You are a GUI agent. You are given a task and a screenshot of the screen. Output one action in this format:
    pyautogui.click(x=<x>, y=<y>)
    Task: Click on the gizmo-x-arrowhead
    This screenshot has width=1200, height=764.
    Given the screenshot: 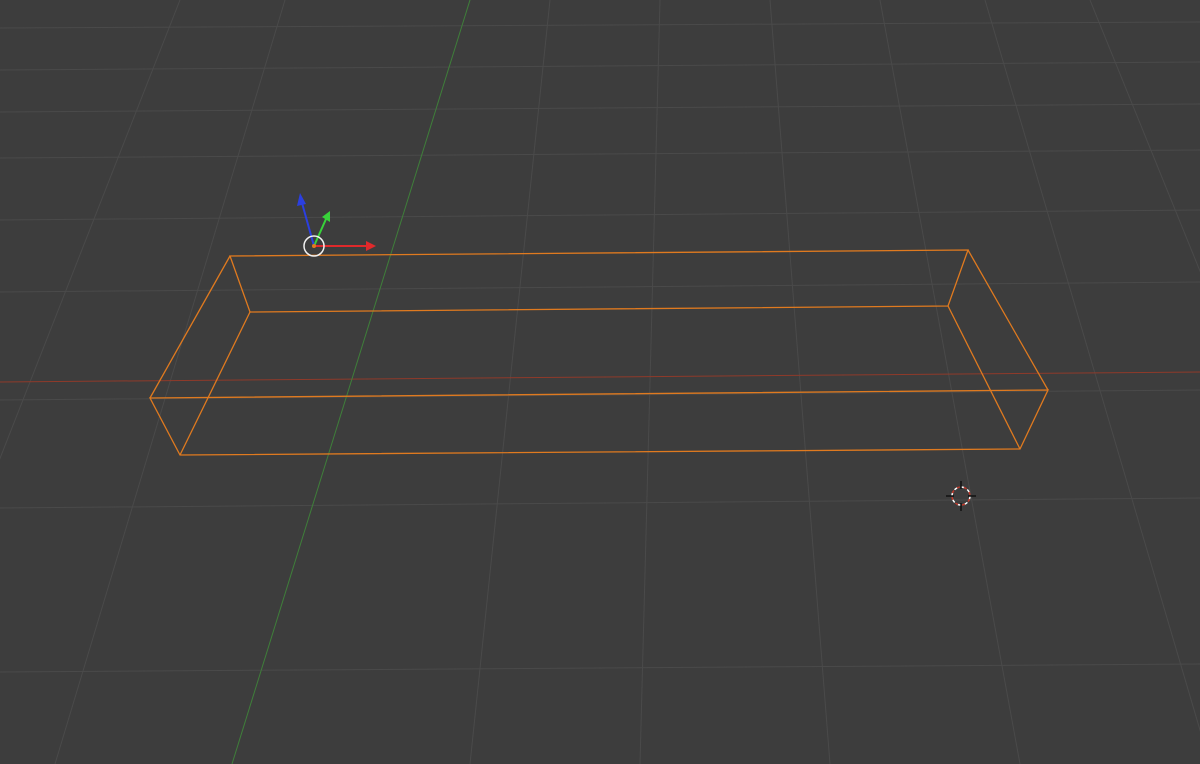 What is the action you would take?
    pyautogui.click(x=371, y=246)
    